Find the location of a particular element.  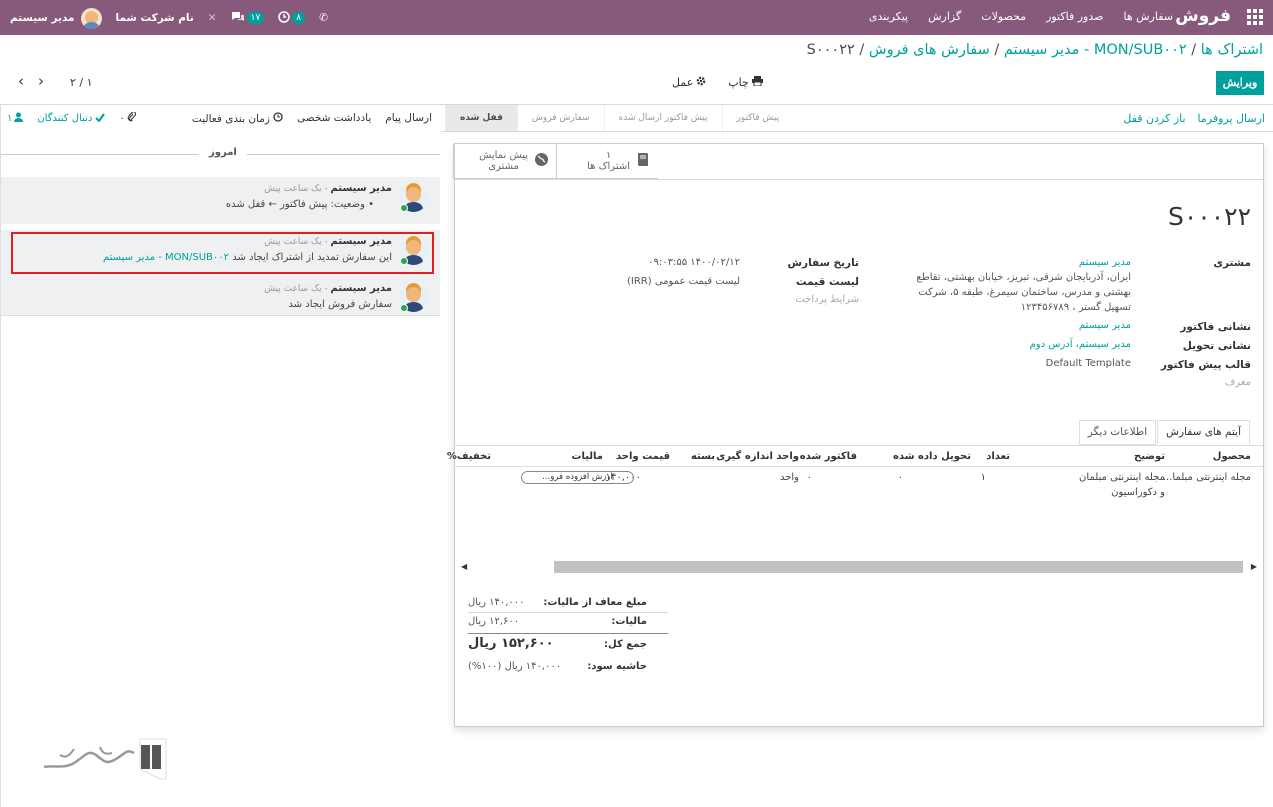

phone-icon: ✆ is located at coordinates (323, 18).